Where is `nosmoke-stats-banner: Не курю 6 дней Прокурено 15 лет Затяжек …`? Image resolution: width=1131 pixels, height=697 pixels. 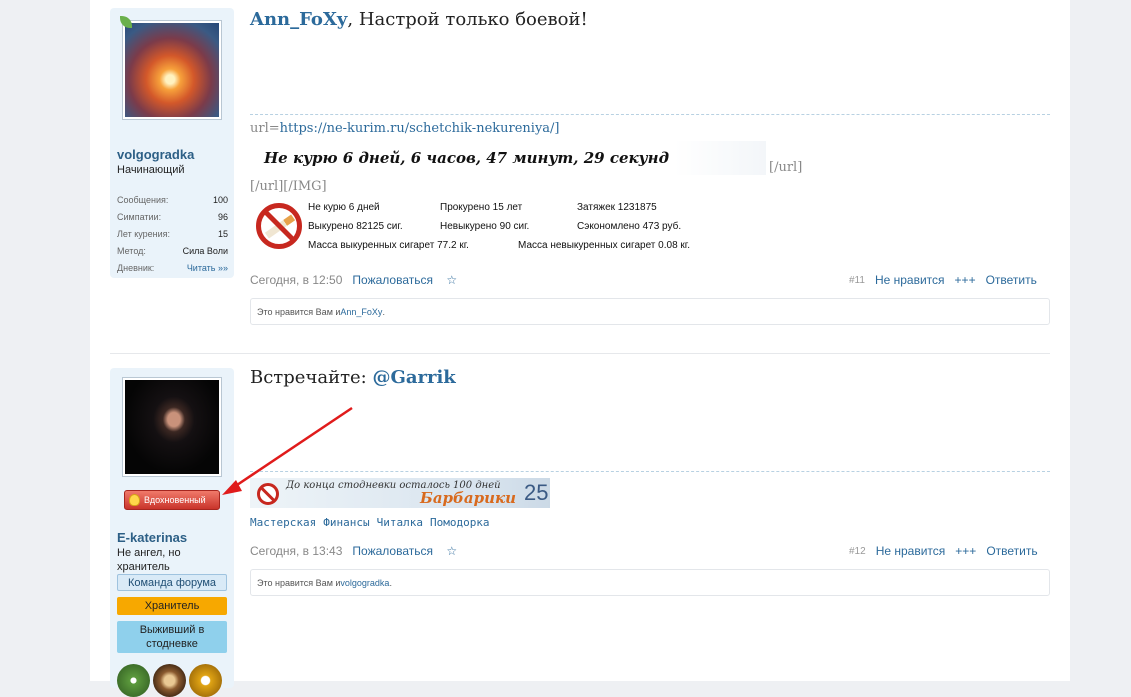 nosmoke-stats-banner: Не курю 6 дней Прокурено 15 лет Затяжек … is located at coordinates (491, 225).